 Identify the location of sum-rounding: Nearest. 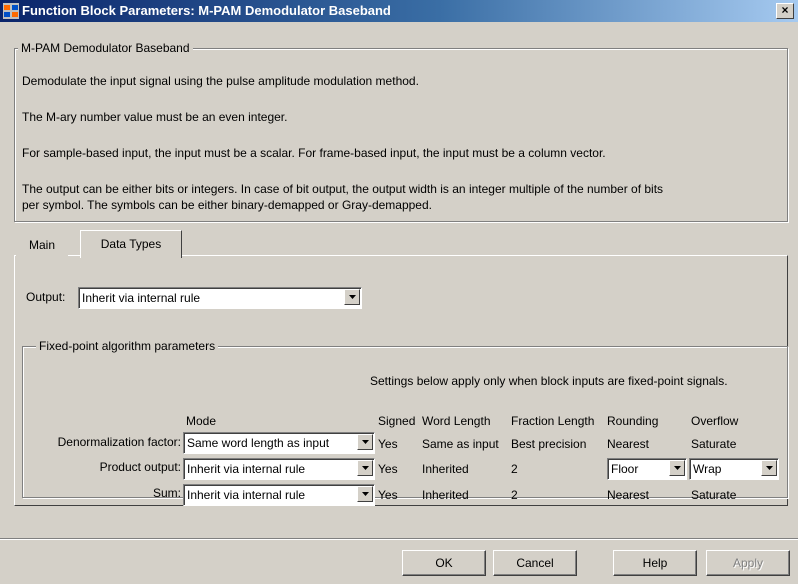
(628, 495).